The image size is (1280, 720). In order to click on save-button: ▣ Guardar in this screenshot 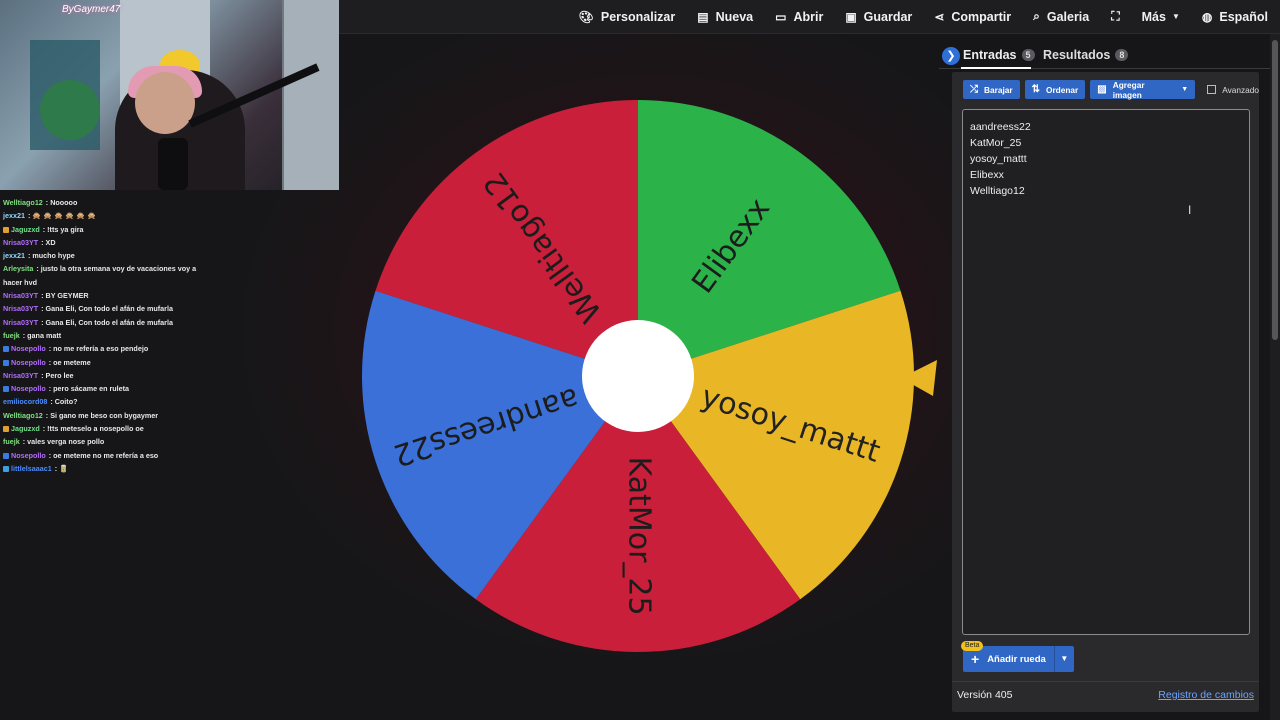, I will do `click(878, 17)`.